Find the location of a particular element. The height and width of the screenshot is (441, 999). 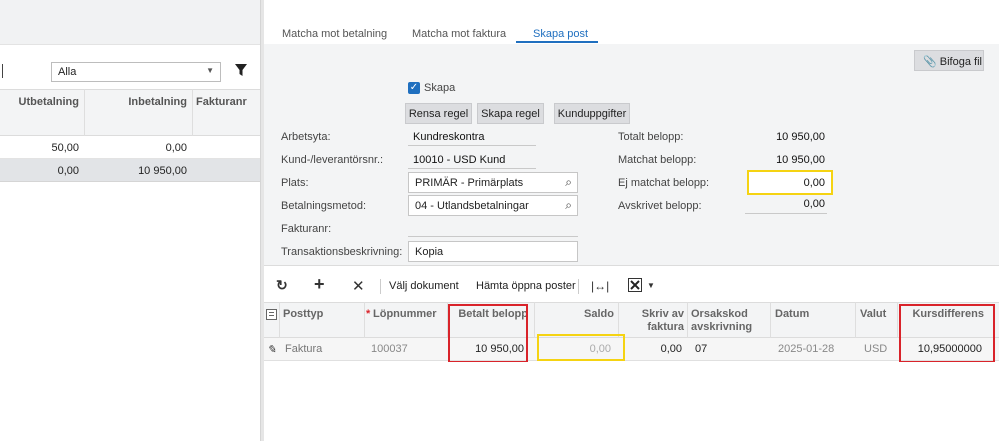

plats-input: PRIMÄR - Primärplats ⌕ is located at coordinates (493, 182).